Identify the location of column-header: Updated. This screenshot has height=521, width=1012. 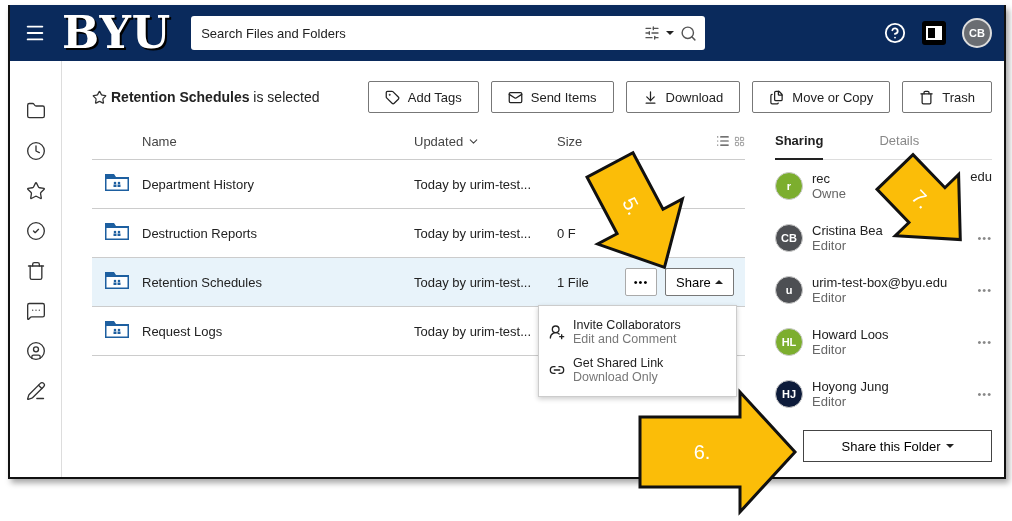
(485, 141).